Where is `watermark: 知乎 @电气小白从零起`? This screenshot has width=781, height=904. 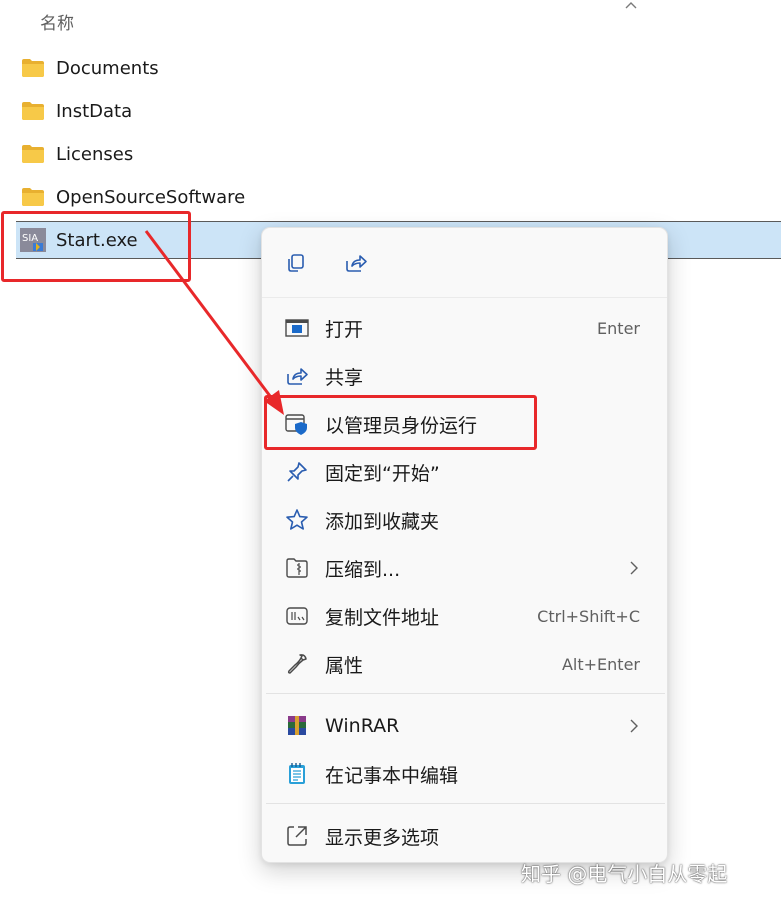
watermark: 知乎 @电气小白从零起 is located at coordinates (624, 874).